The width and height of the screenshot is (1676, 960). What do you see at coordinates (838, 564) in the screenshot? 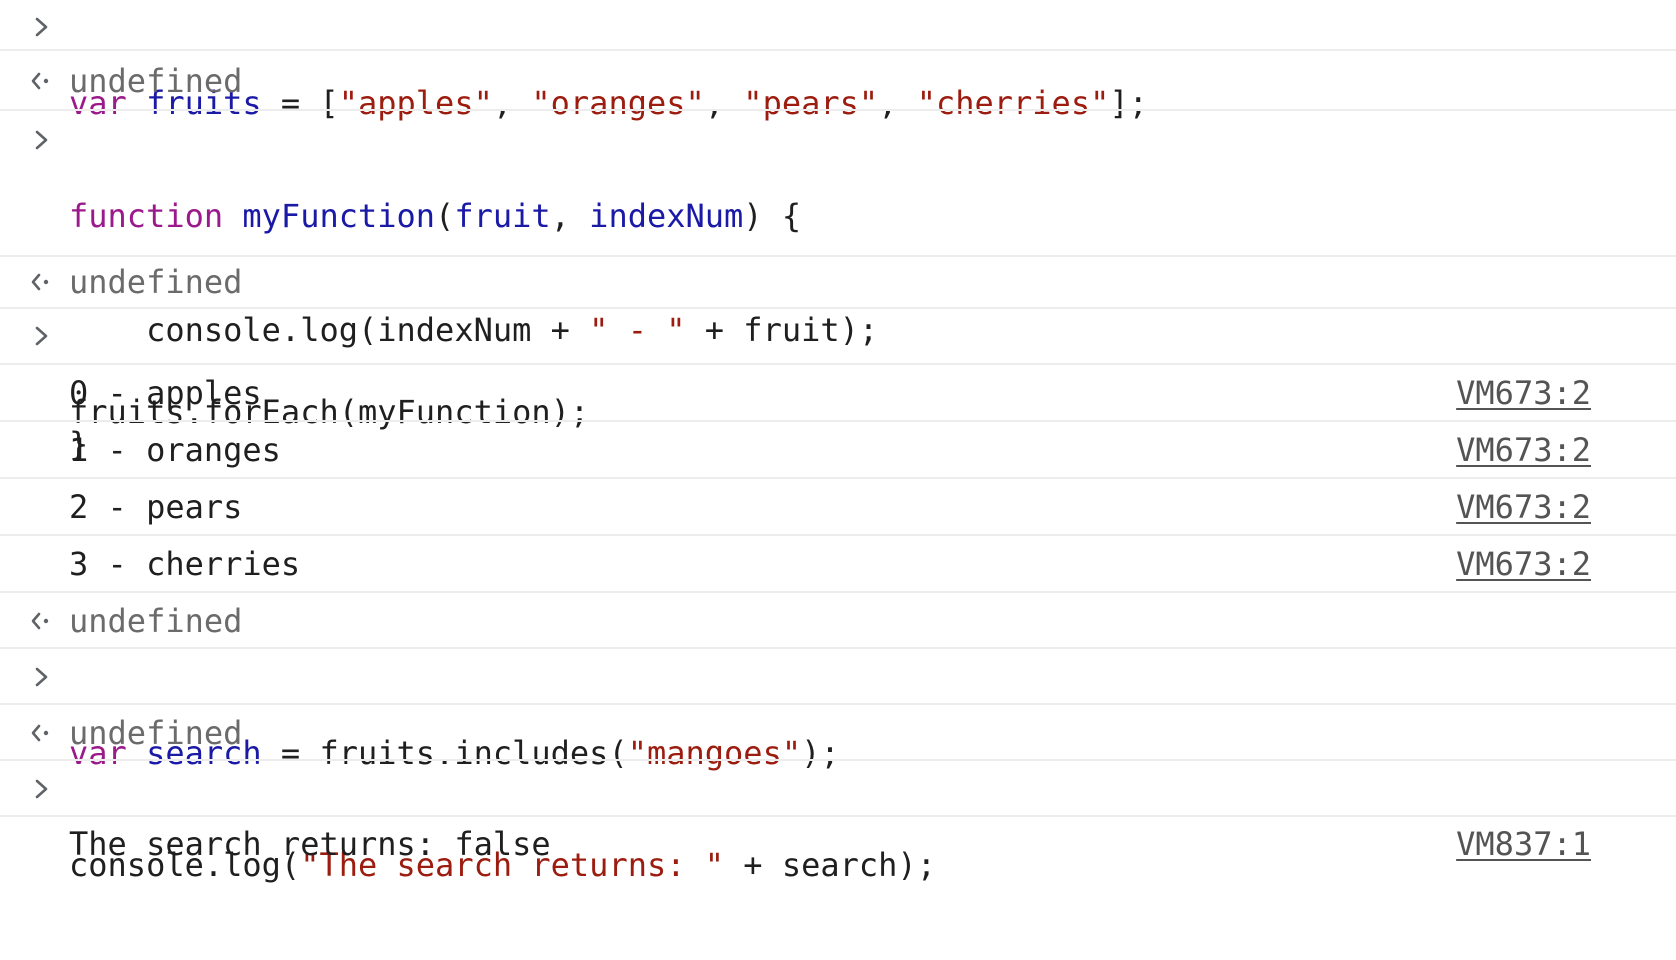
I see `console-log-row: 3 - cherries VM673:2` at bounding box center [838, 564].